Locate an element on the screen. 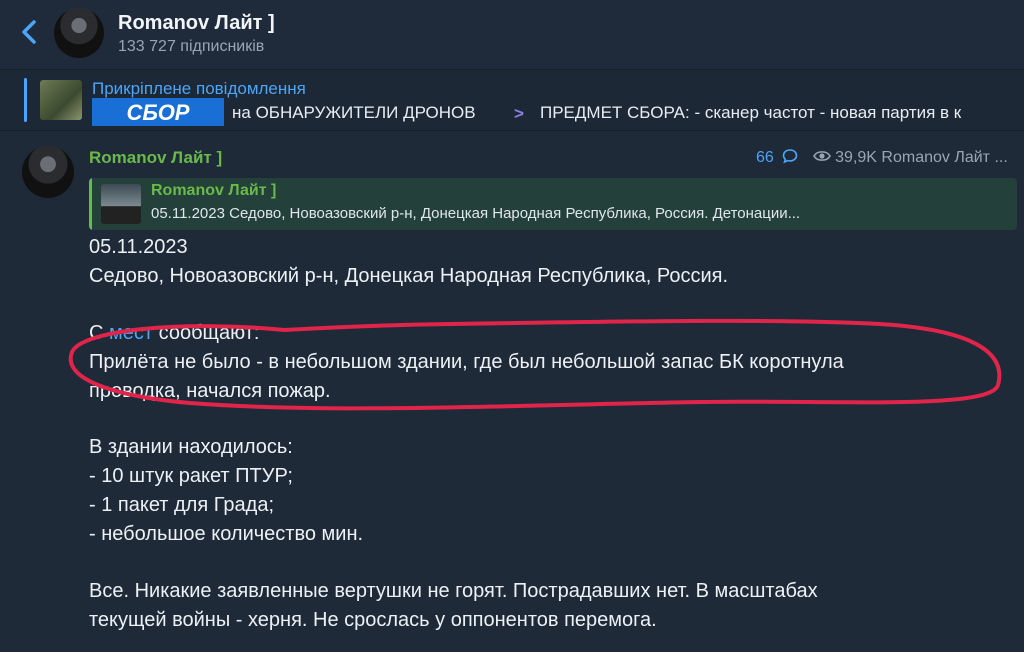 This screenshot has width=1024, height=652. message-line: проводка, начался пожар. is located at coordinates (210, 391).